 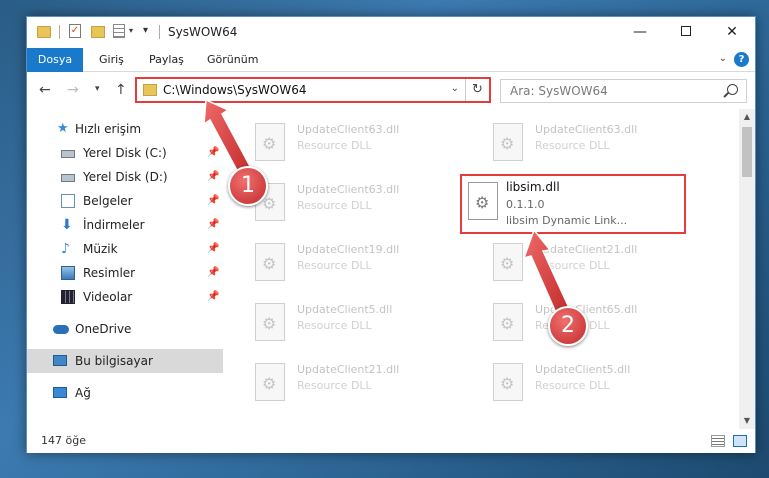 What do you see at coordinates (583, 369) in the screenshot?
I see `file-name: UpdateClient5.dll` at bounding box center [583, 369].